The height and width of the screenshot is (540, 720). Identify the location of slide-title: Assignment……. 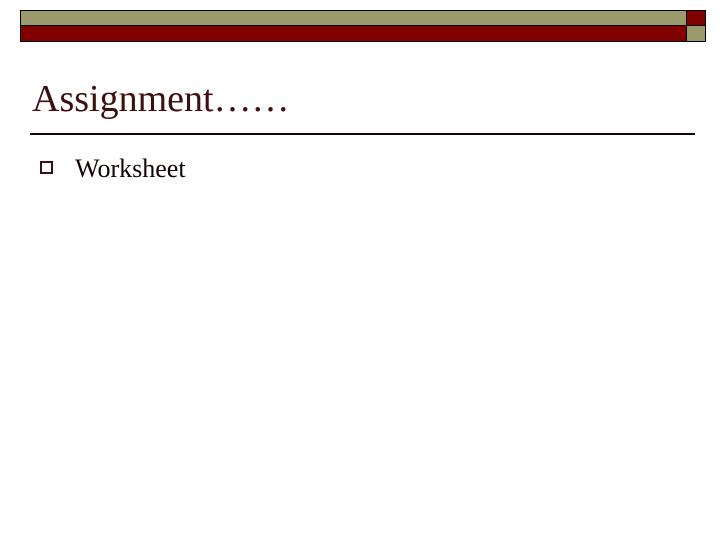
(161, 99).